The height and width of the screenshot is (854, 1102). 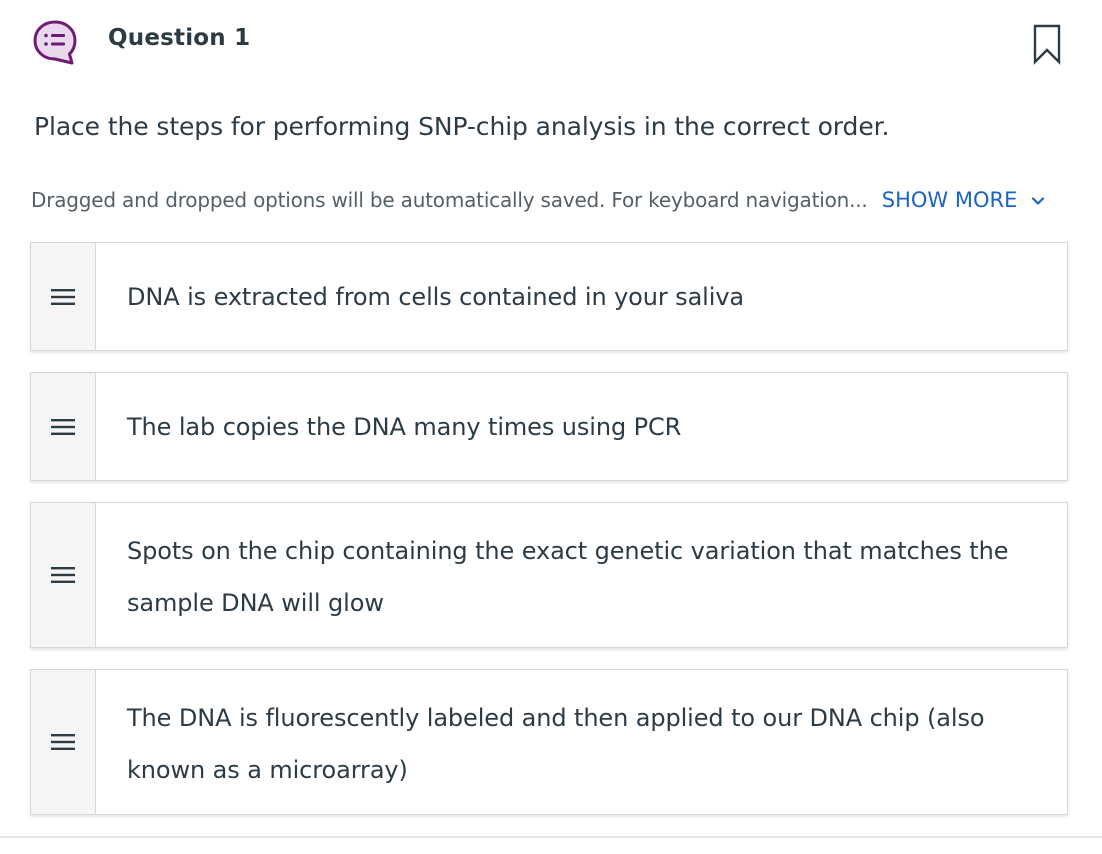 I want to click on divider, so click(x=551, y=837).